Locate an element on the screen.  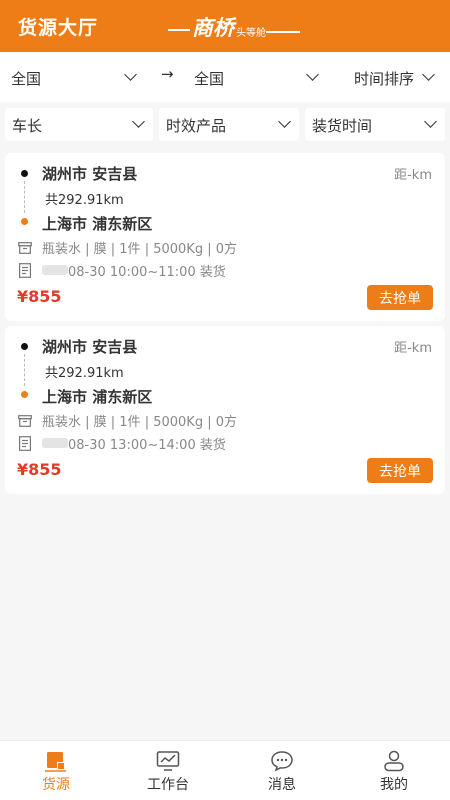
vehicle-length-label: 车长 is located at coordinates (27, 126).